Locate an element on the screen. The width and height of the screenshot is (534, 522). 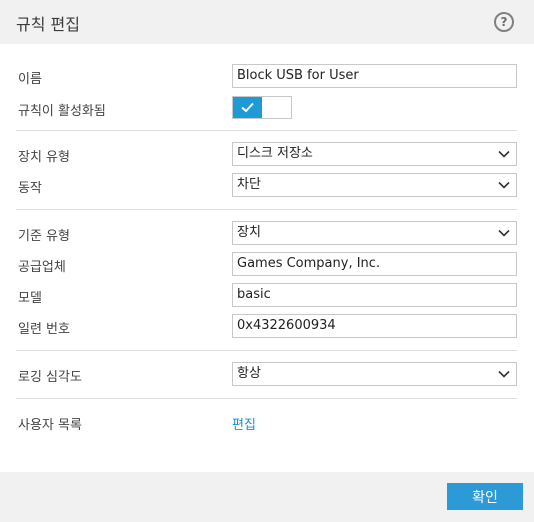
device-type-row: 장치 유형 디스크 저장소 is located at coordinates (267, 154).